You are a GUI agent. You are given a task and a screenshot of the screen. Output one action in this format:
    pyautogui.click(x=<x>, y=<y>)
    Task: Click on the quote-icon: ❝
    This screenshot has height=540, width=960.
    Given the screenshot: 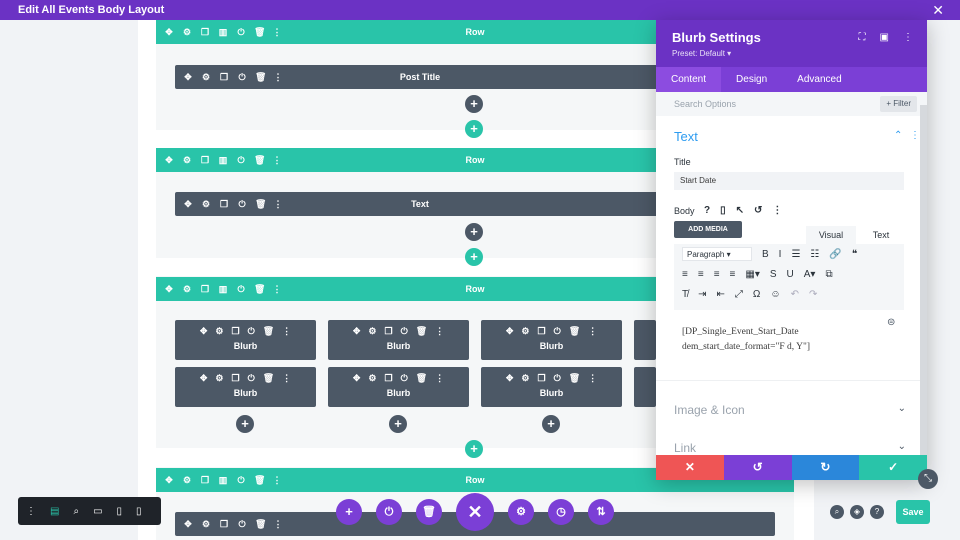 What is the action you would take?
    pyautogui.click(x=854, y=254)
    